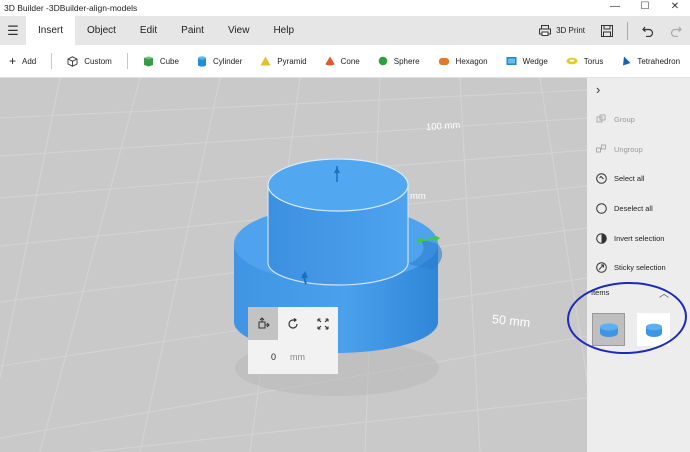 The width and height of the screenshot is (690, 452). What do you see at coordinates (169, 61) in the screenshot?
I see `cube-label: Cube` at bounding box center [169, 61].